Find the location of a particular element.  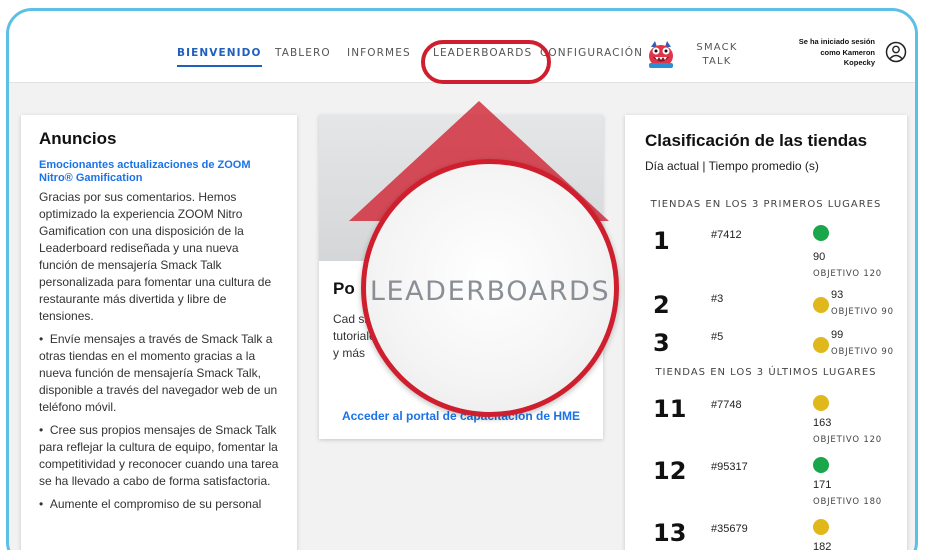

login-line3: Kopecky is located at coordinates (859, 62).